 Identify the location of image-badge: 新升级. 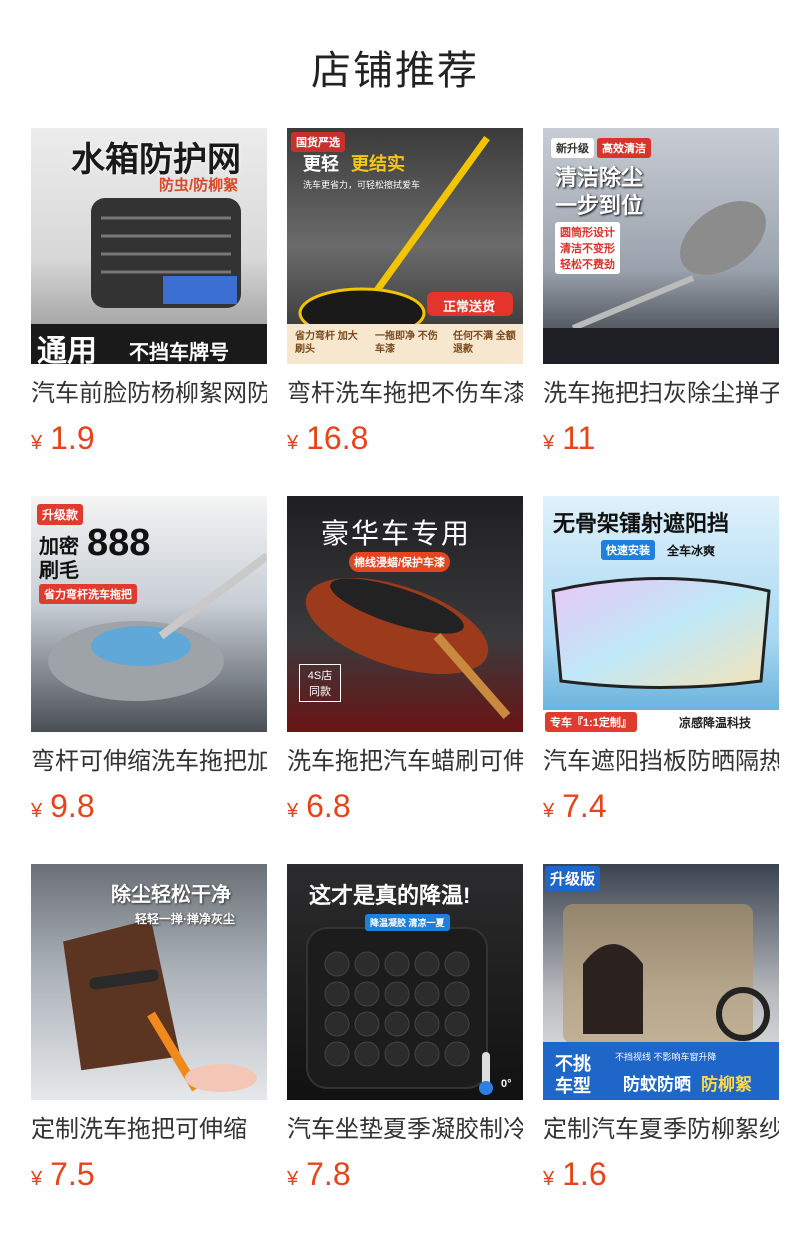
(572, 148).